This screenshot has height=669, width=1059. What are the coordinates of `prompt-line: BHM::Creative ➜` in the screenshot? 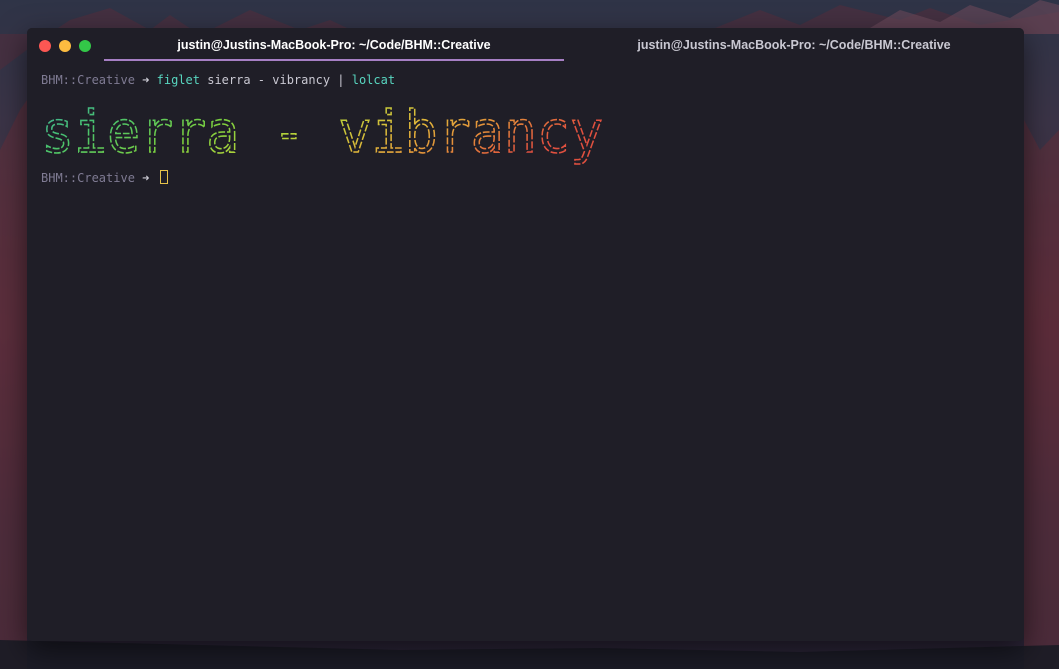 It's located at (527, 178).